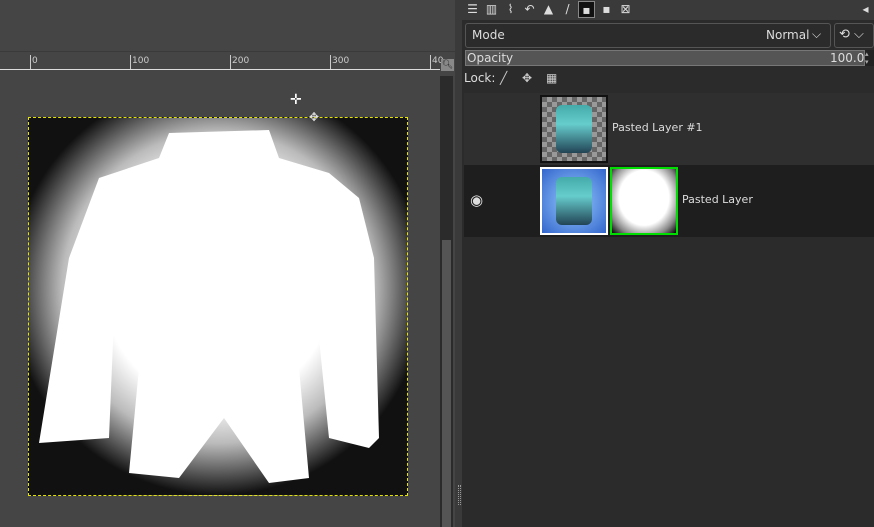 This screenshot has height=527, width=874. Describe the element at coordinates (472, 9) in the screenshot. I see `layers-icon: ☰` at that location.